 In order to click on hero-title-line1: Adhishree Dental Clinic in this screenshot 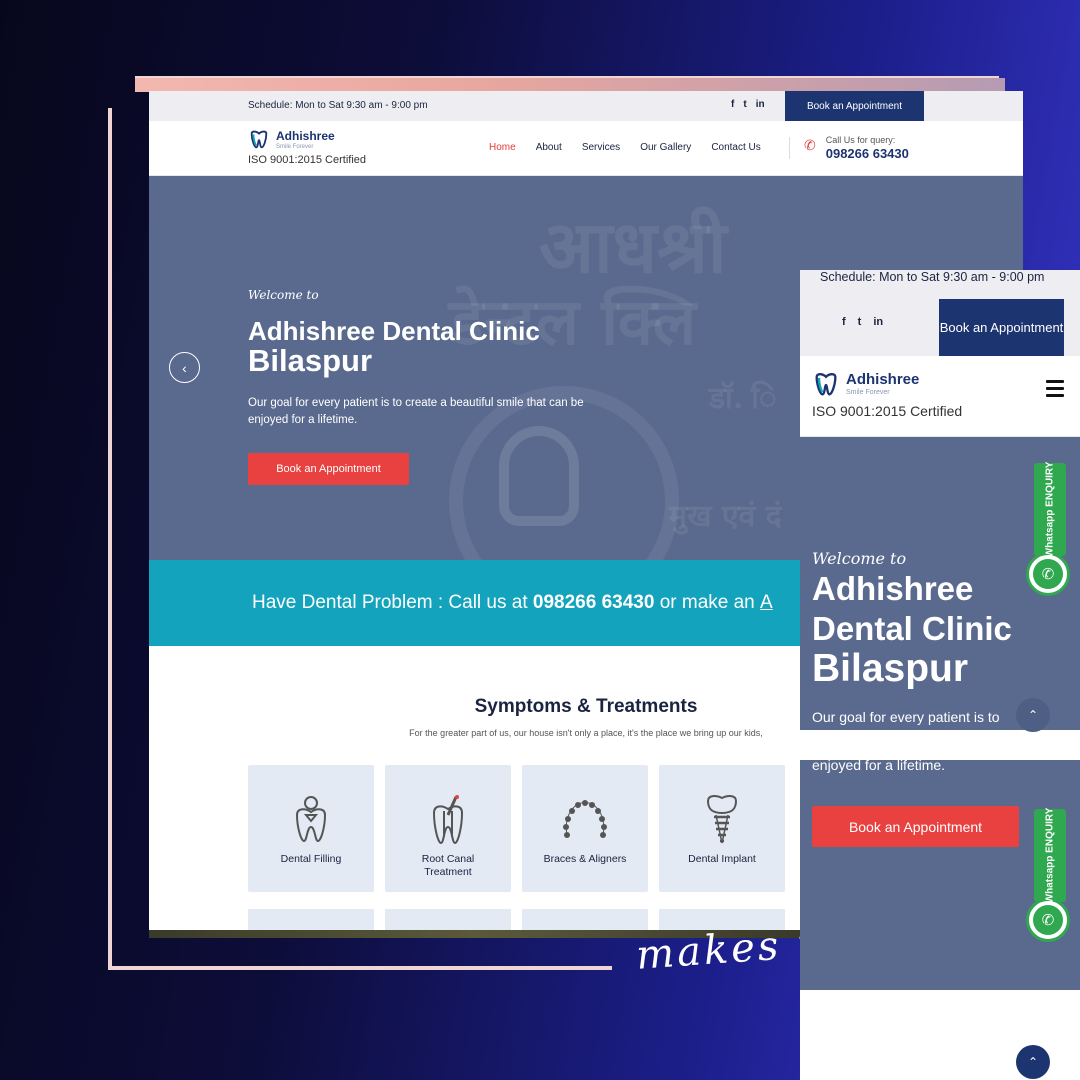, I will do `click(394, 331)`.